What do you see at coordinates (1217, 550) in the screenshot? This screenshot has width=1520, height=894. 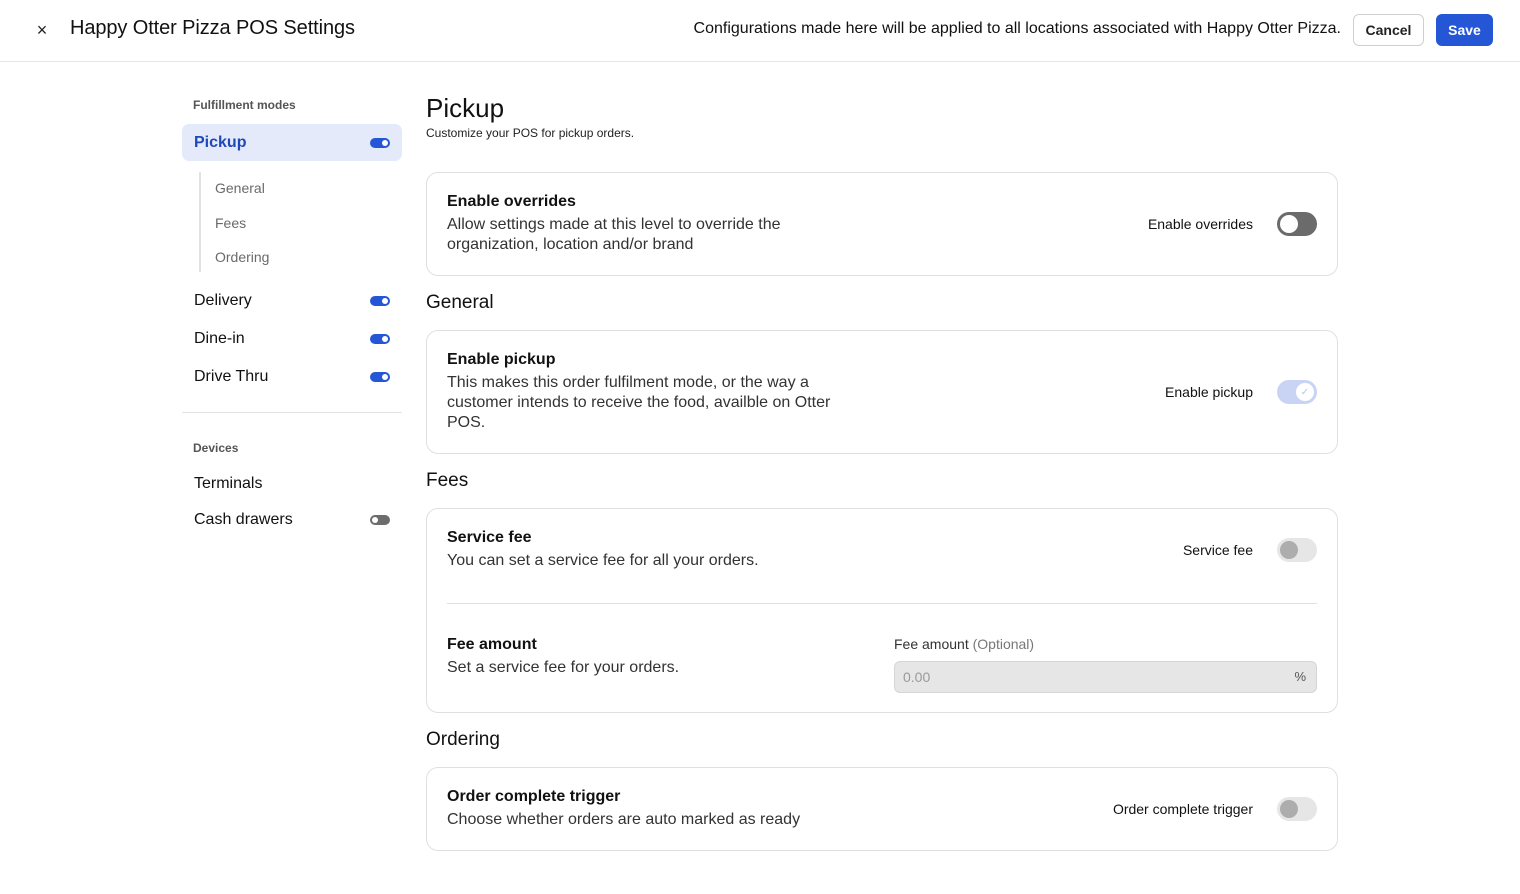 I see `service-fee-toggle-label: Service fee` at bounding box center [1217, 550].